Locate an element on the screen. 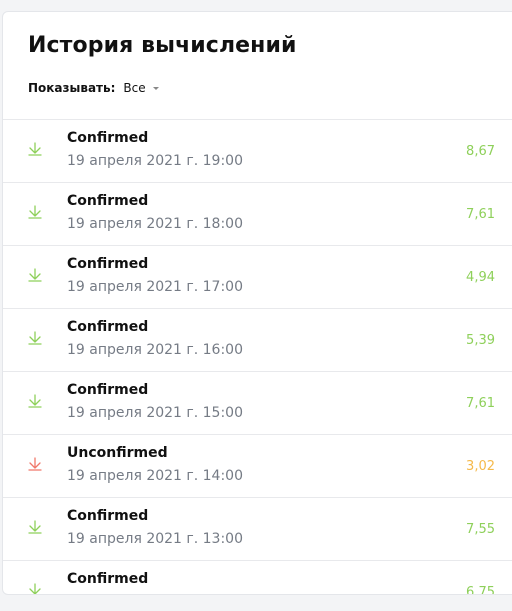 This screenshot has width=512, height=611. row-date: 19 апреля 2021 г. 15:00 is located at coordinates (155, 413).